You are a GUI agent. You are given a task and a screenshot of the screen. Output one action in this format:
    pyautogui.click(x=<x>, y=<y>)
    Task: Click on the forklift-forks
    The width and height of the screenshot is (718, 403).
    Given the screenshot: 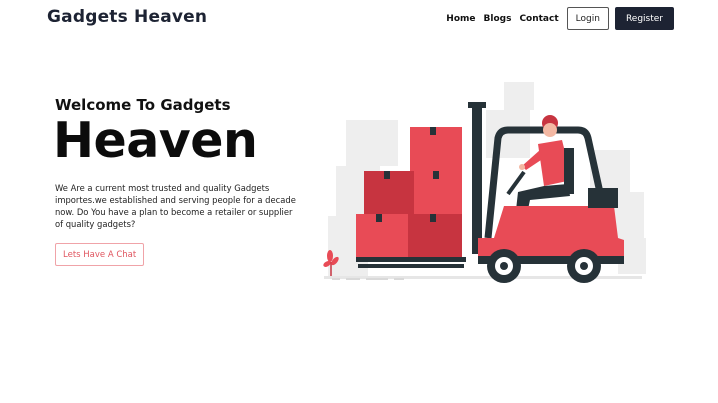 What is the action you would take?
    pyautogui.click(x=411, y=259)
    